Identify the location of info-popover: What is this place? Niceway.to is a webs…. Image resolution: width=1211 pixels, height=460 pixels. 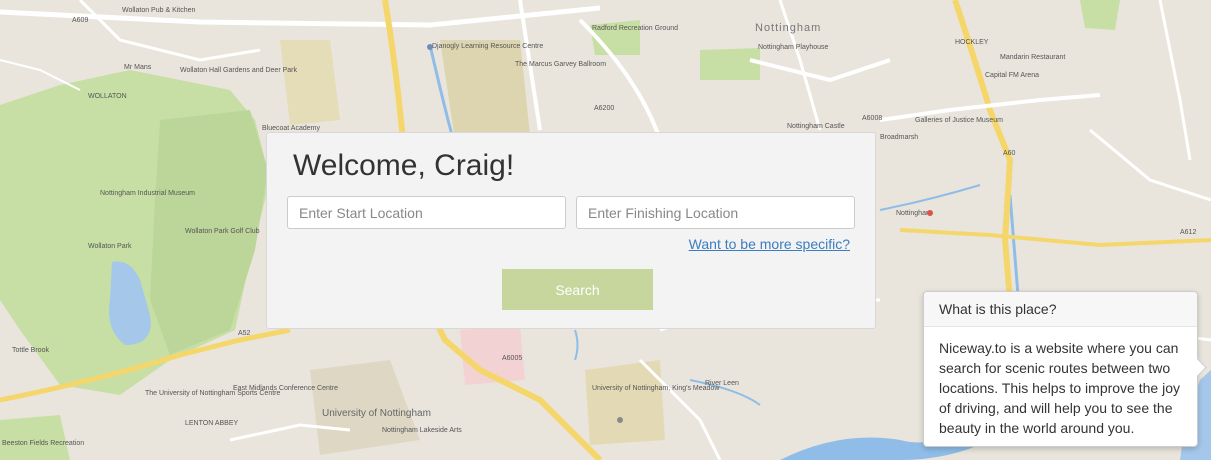
(1065, 369).